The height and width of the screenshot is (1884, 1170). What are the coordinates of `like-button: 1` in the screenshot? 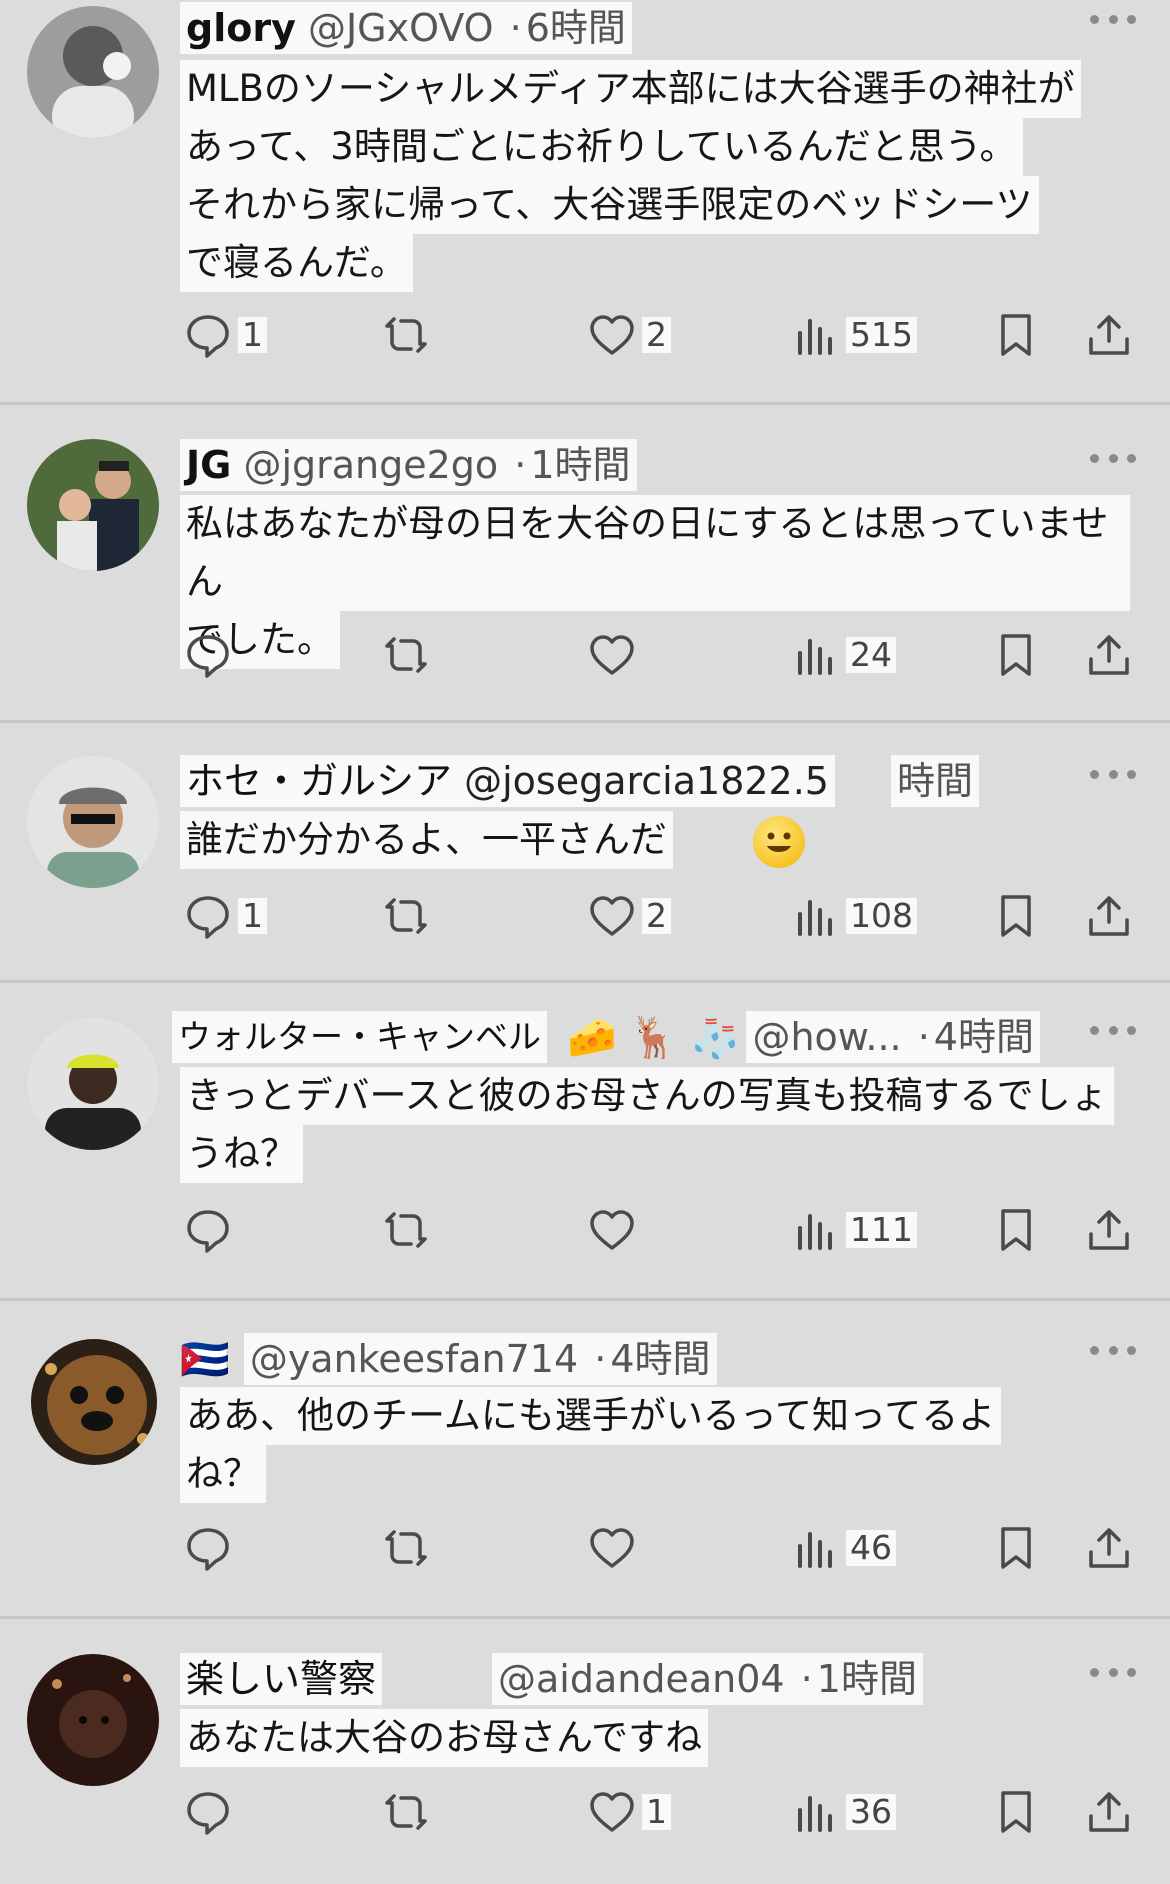 It's located at (629, 1812).